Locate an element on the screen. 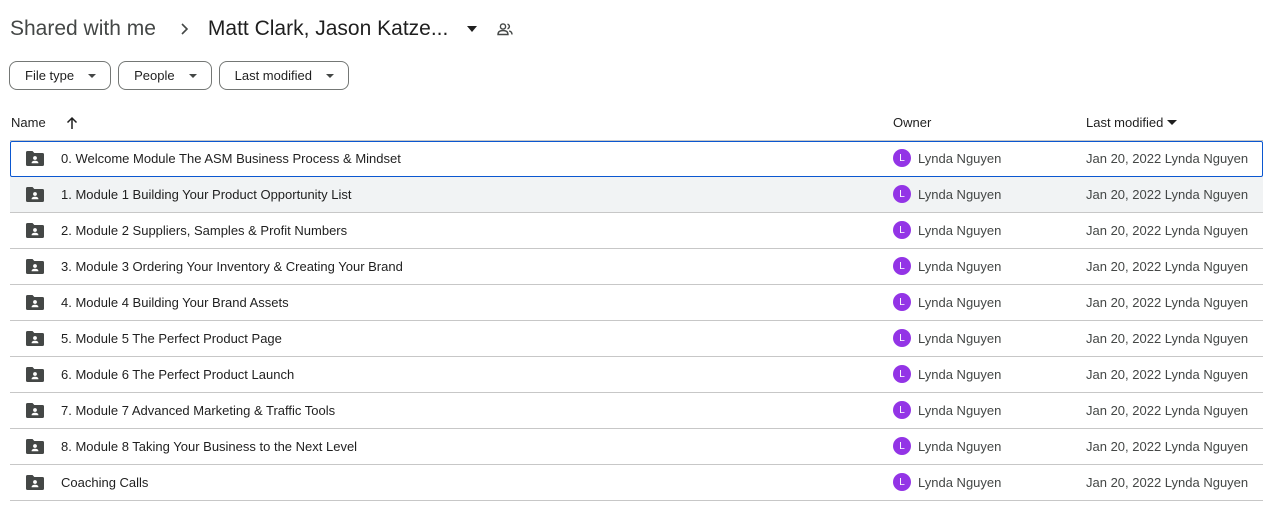  filter-label: Last modified is located at coordinates (273, 75).